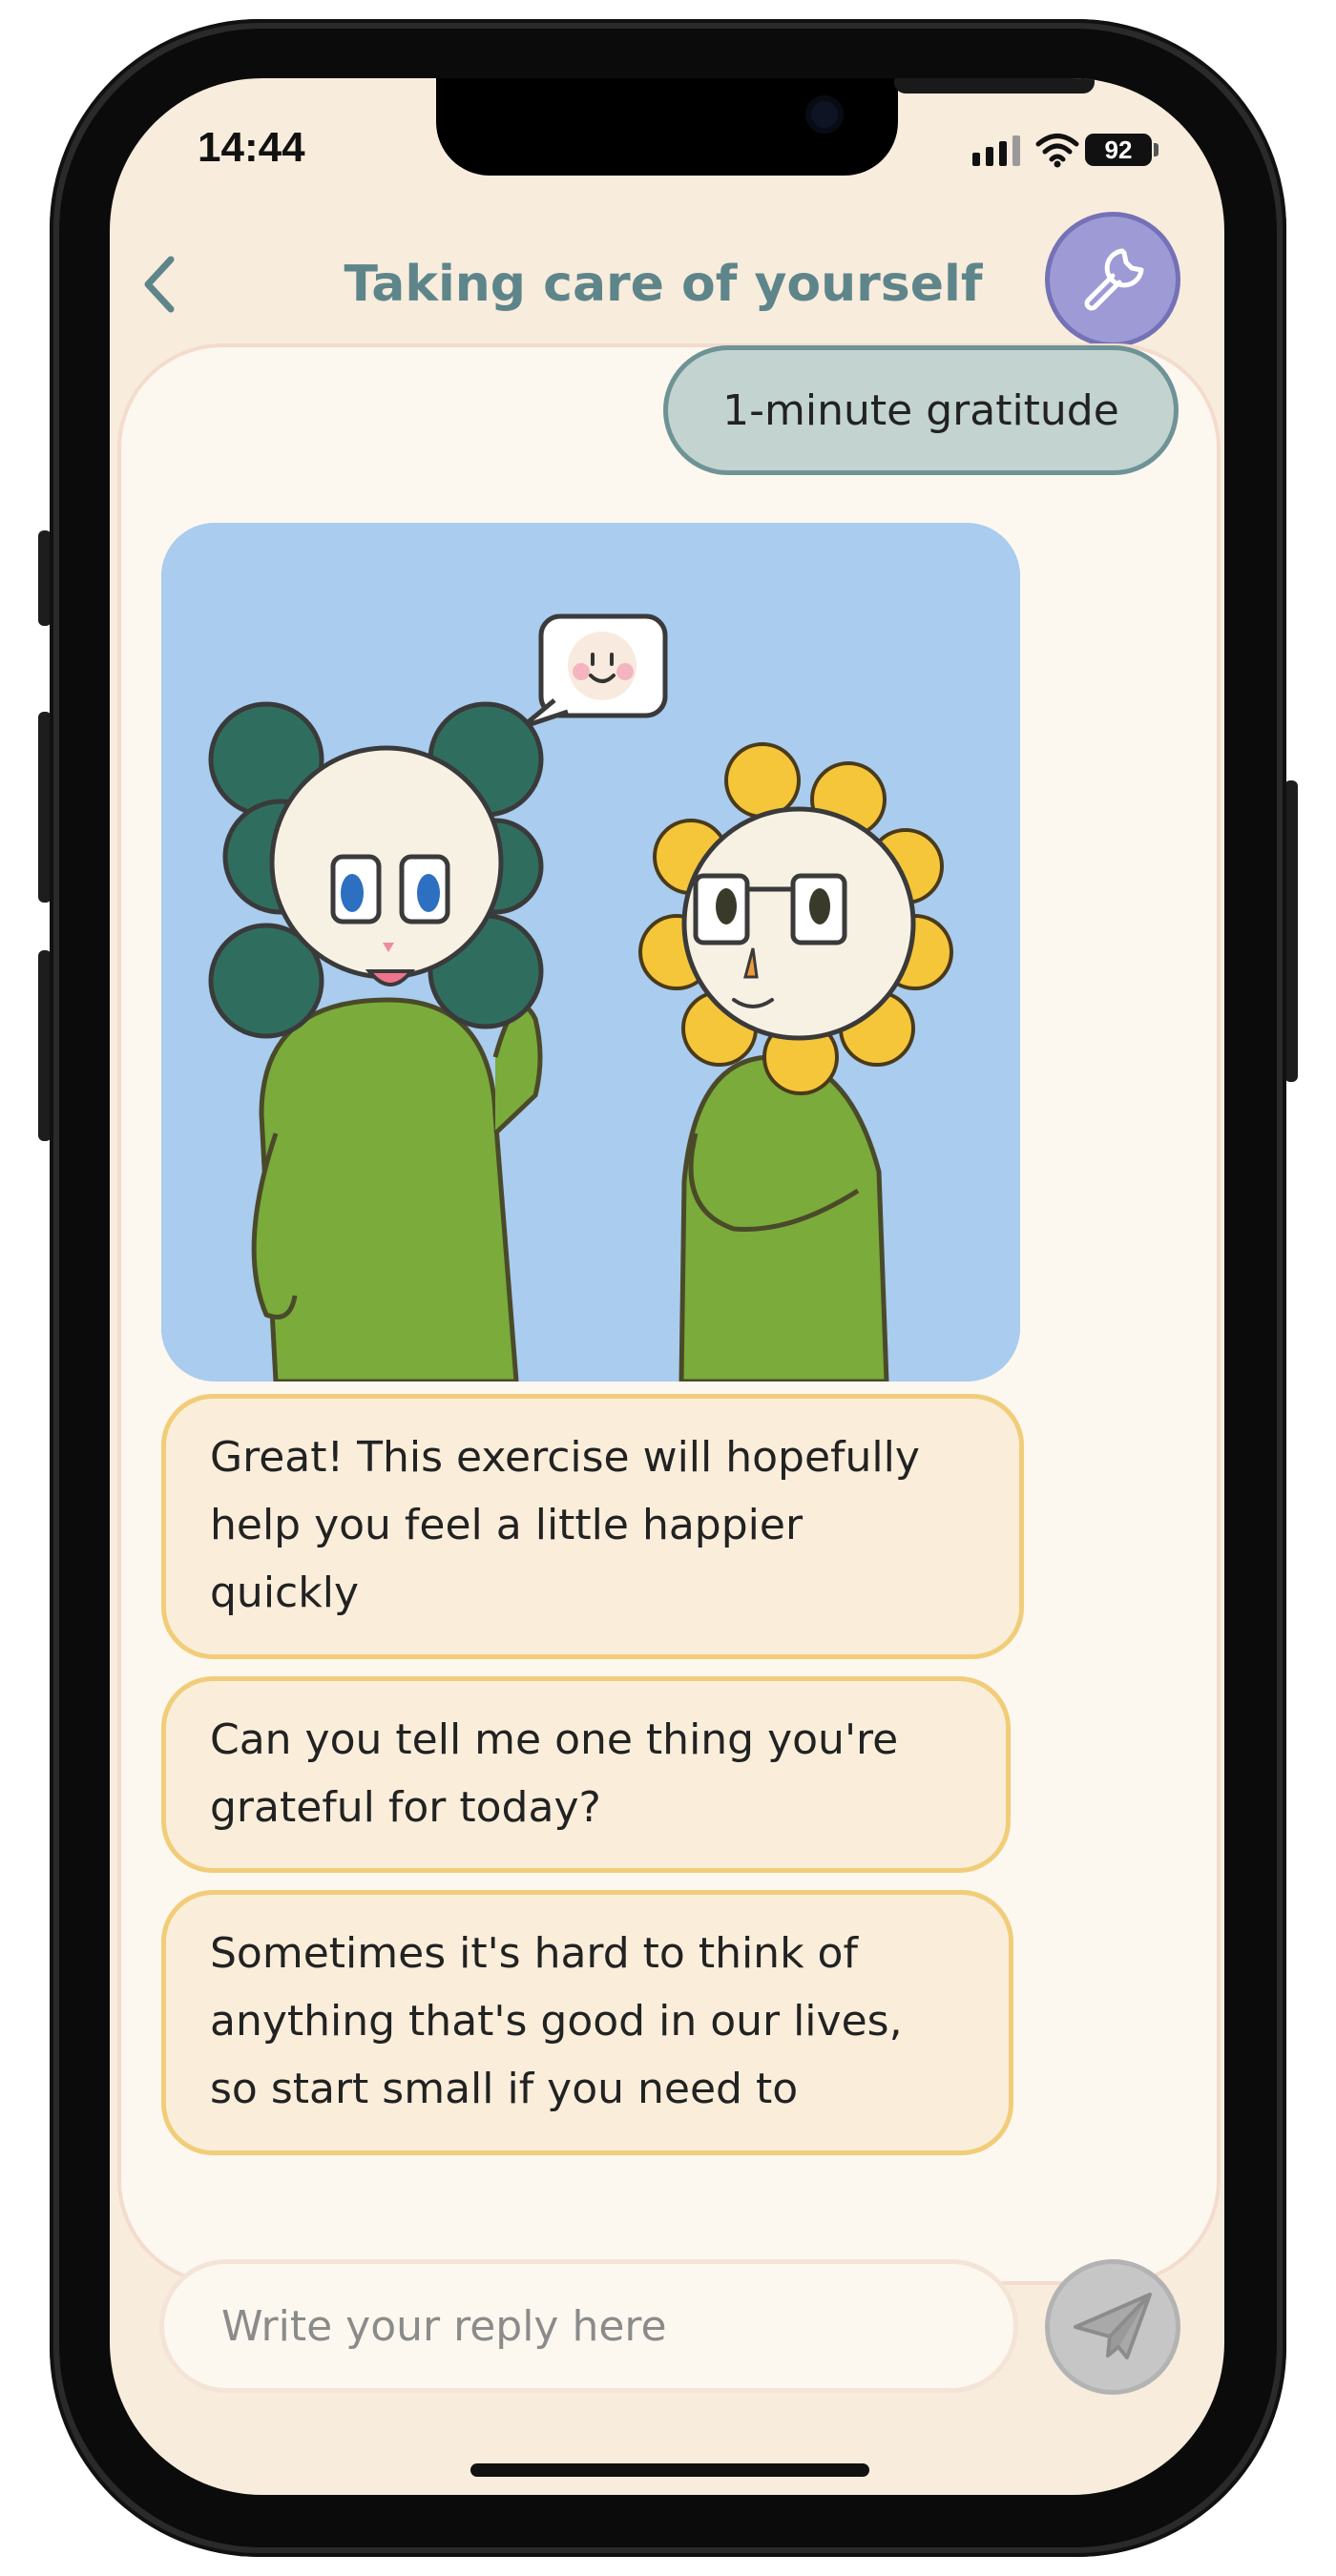  Describe the element at coordinates (284, 1592) in the screenshot. I see `bot-message-line: quickly` at that location.